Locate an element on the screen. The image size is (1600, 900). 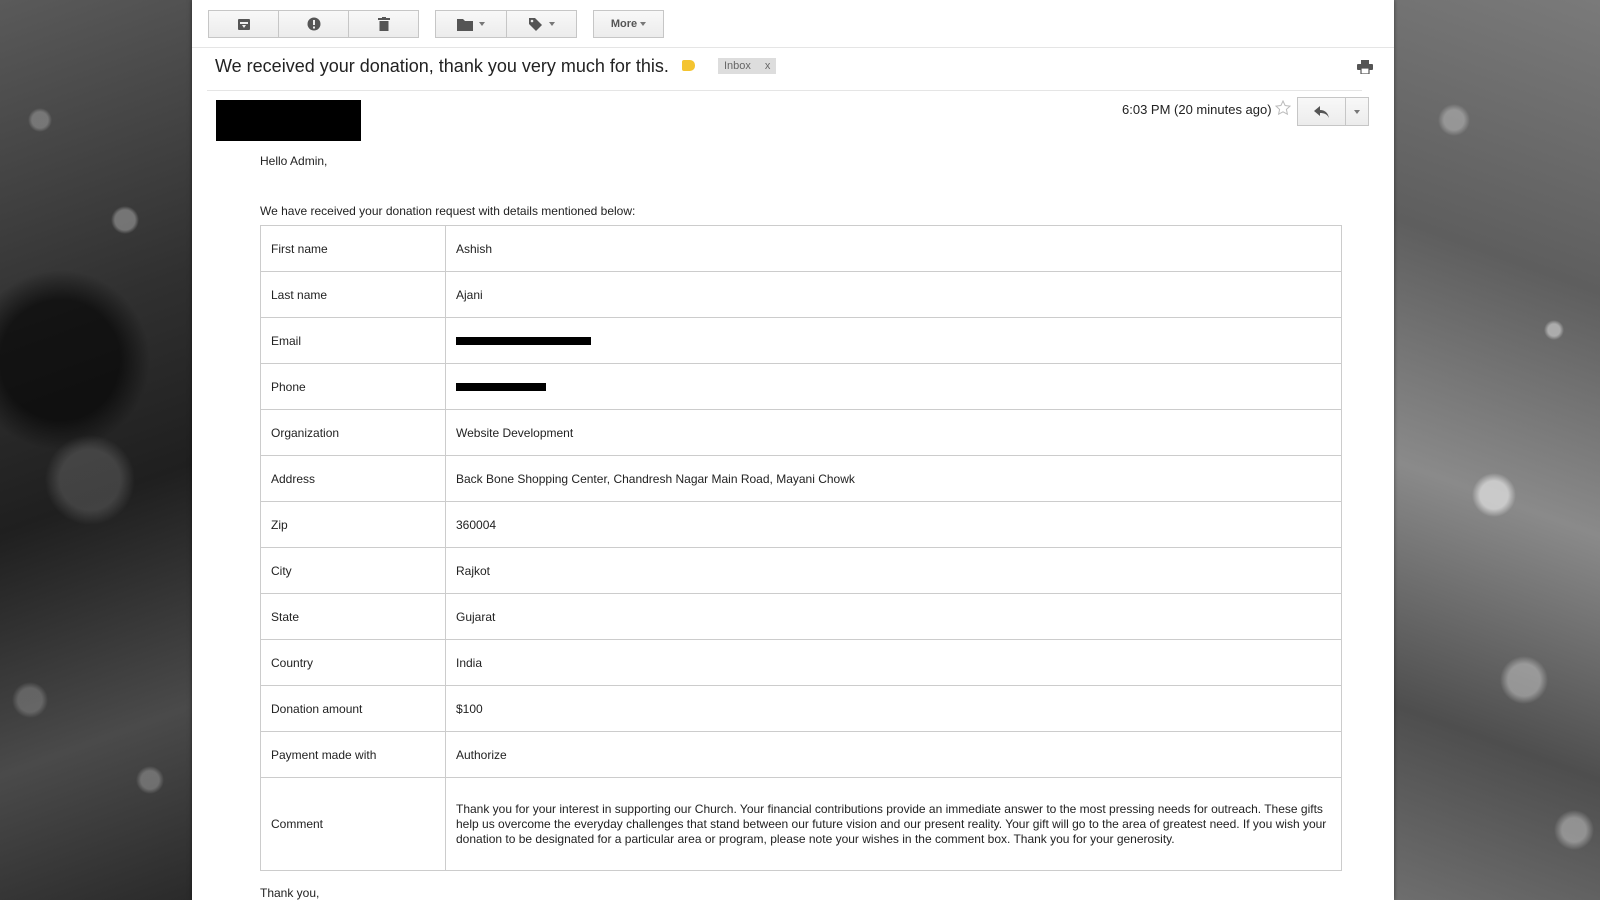
greeting: Hello Admin, is located at coordinates (294, 161).